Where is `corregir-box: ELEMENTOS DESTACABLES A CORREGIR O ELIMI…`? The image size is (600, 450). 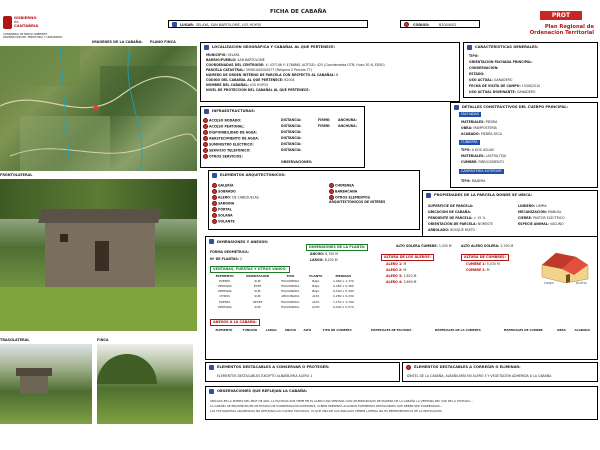 corregir-box: ELEMENTOS DESTACABLES A CORREGIR O ELIMI… is located at coordinates (500, 372).